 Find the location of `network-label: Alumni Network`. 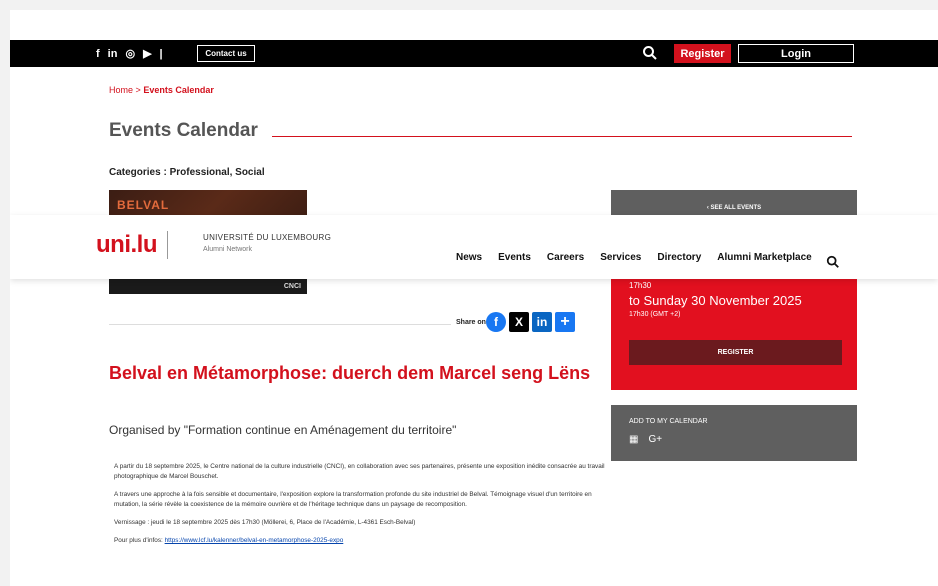

network-label: Alumni Network is located at coordinates (228, 249).